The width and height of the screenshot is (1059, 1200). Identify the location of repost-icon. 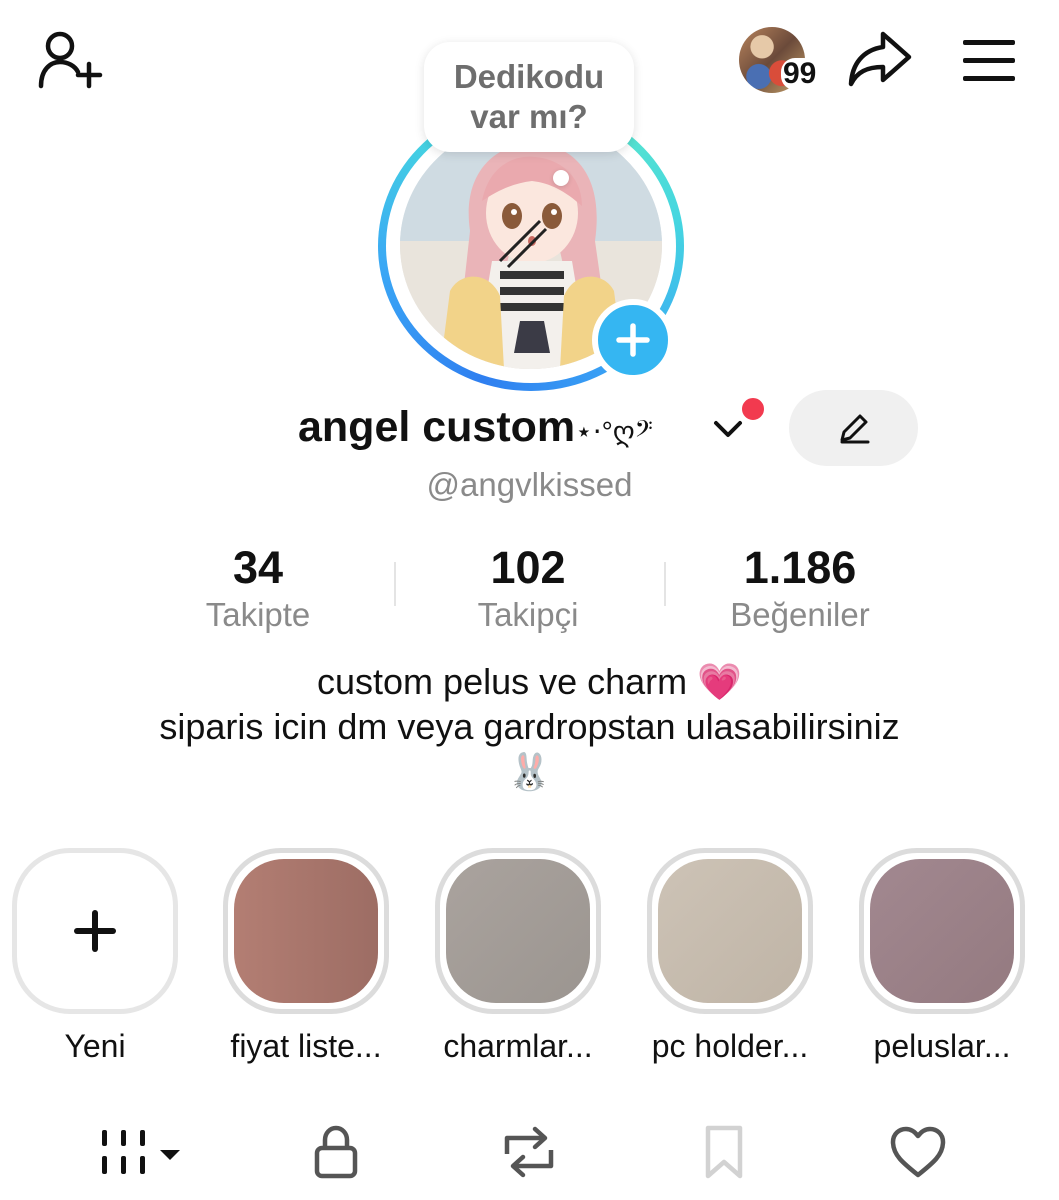
(529, 1152).